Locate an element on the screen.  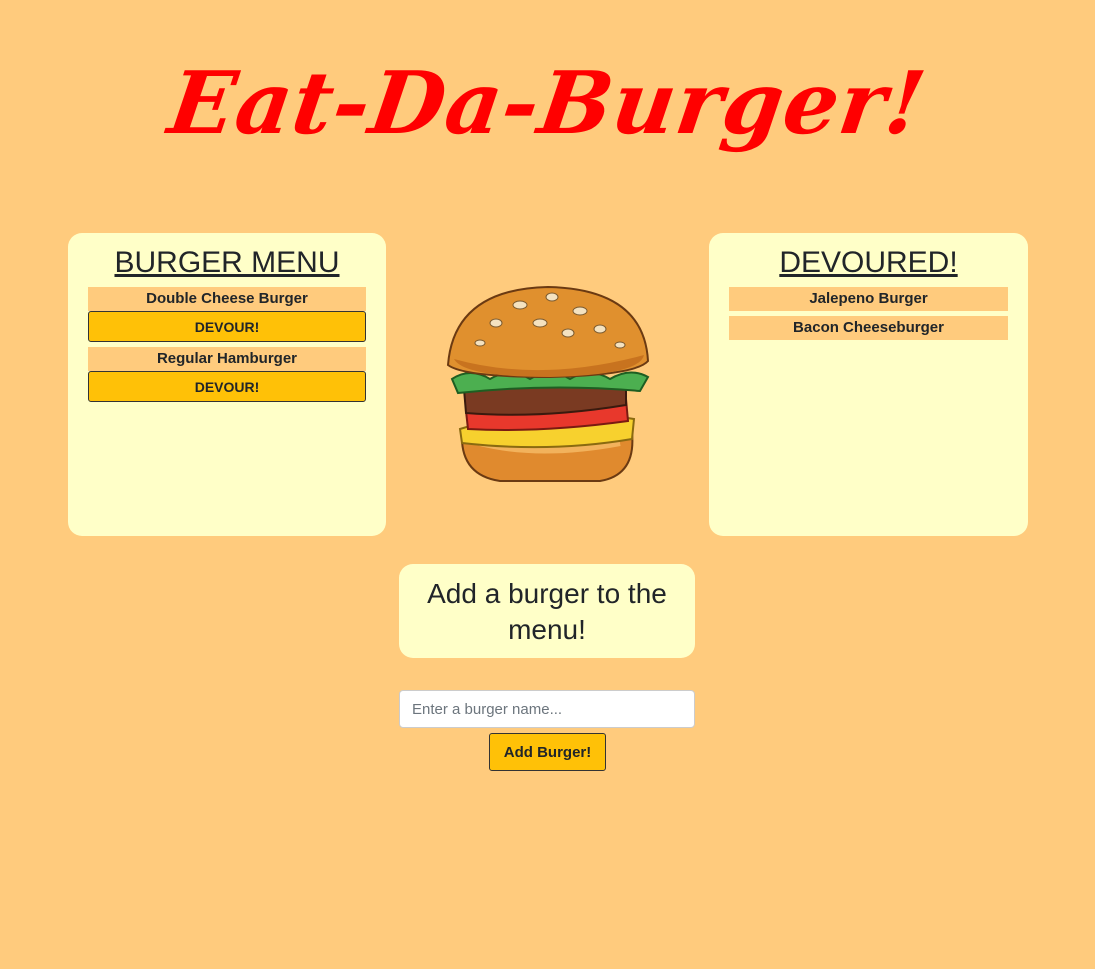
burger-name: Regular Hamburger is located at coordinates (227, 359).